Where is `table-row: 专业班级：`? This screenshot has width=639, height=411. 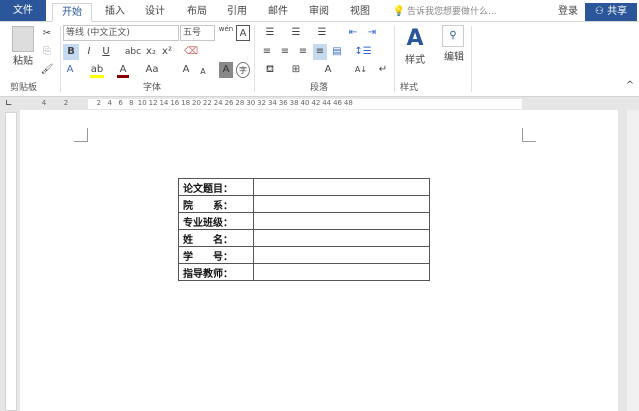
table-row: 专业班级： is located at coordinates (304, 221).